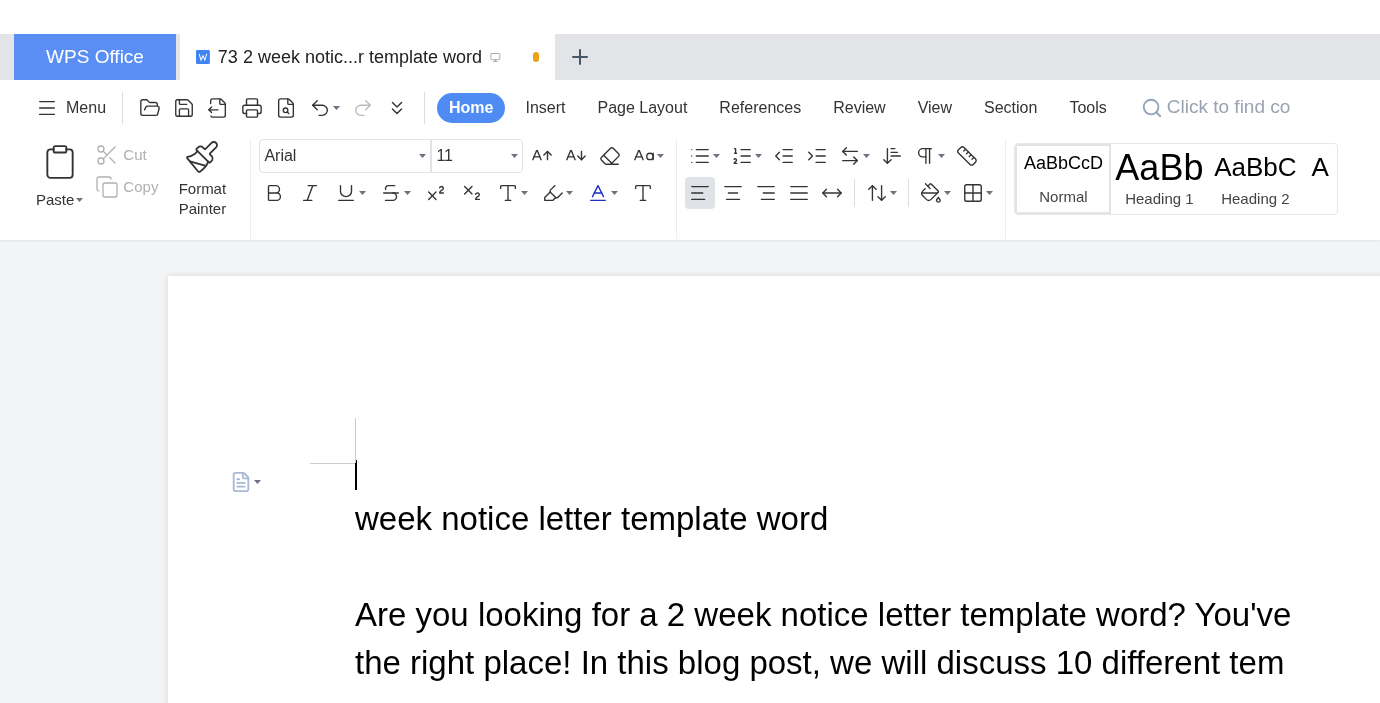 The image size is (1380, 703). I want to click on text-cursor, so click(356, 475).